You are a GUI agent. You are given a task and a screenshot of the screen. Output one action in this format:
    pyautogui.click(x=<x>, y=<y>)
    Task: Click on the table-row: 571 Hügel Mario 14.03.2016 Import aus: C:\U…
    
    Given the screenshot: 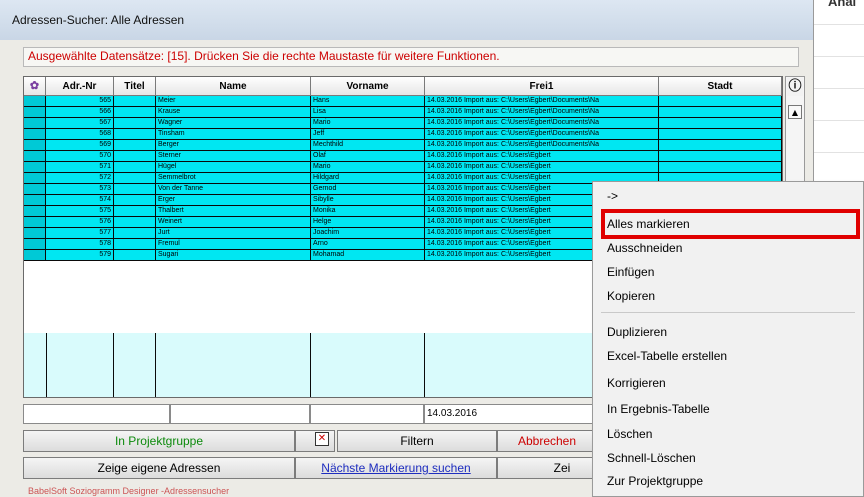 What is the action you would take?
    pyautogui.click(x=403, y=167)
    